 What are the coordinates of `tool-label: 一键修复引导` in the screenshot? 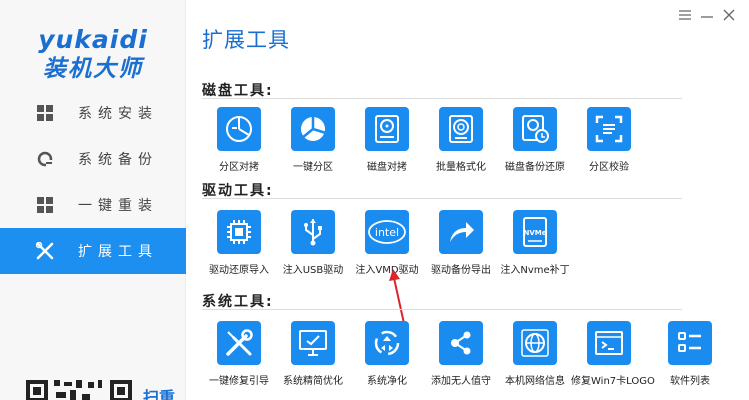 It's located at (239, 381).